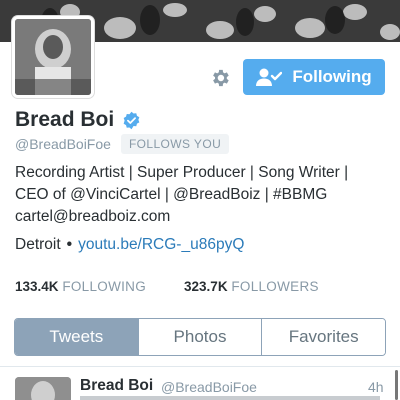 This screenshot has width=400, height=400. I want to click on location-row: Detroit • youtu.be/RCG-_u86pyQ, so click(129, 245).